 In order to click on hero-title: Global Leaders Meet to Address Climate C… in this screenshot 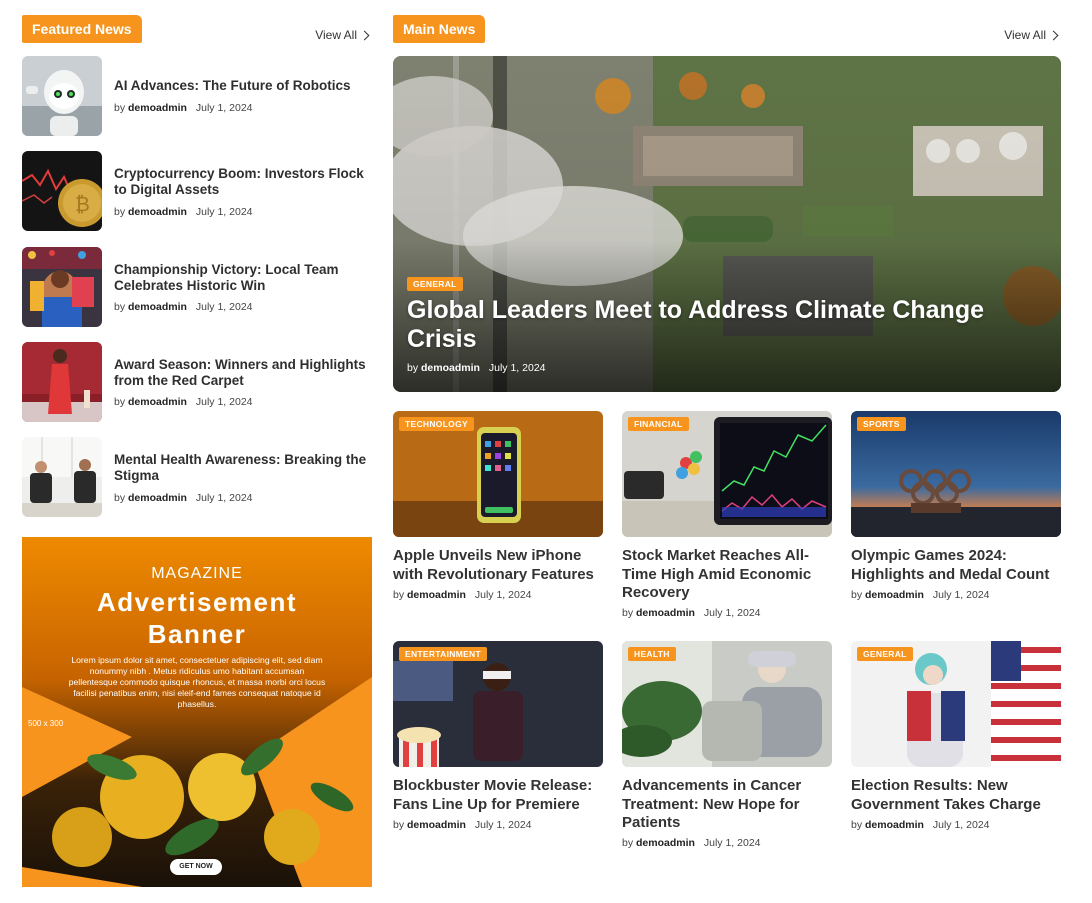, I will do `click(704, 325)`.